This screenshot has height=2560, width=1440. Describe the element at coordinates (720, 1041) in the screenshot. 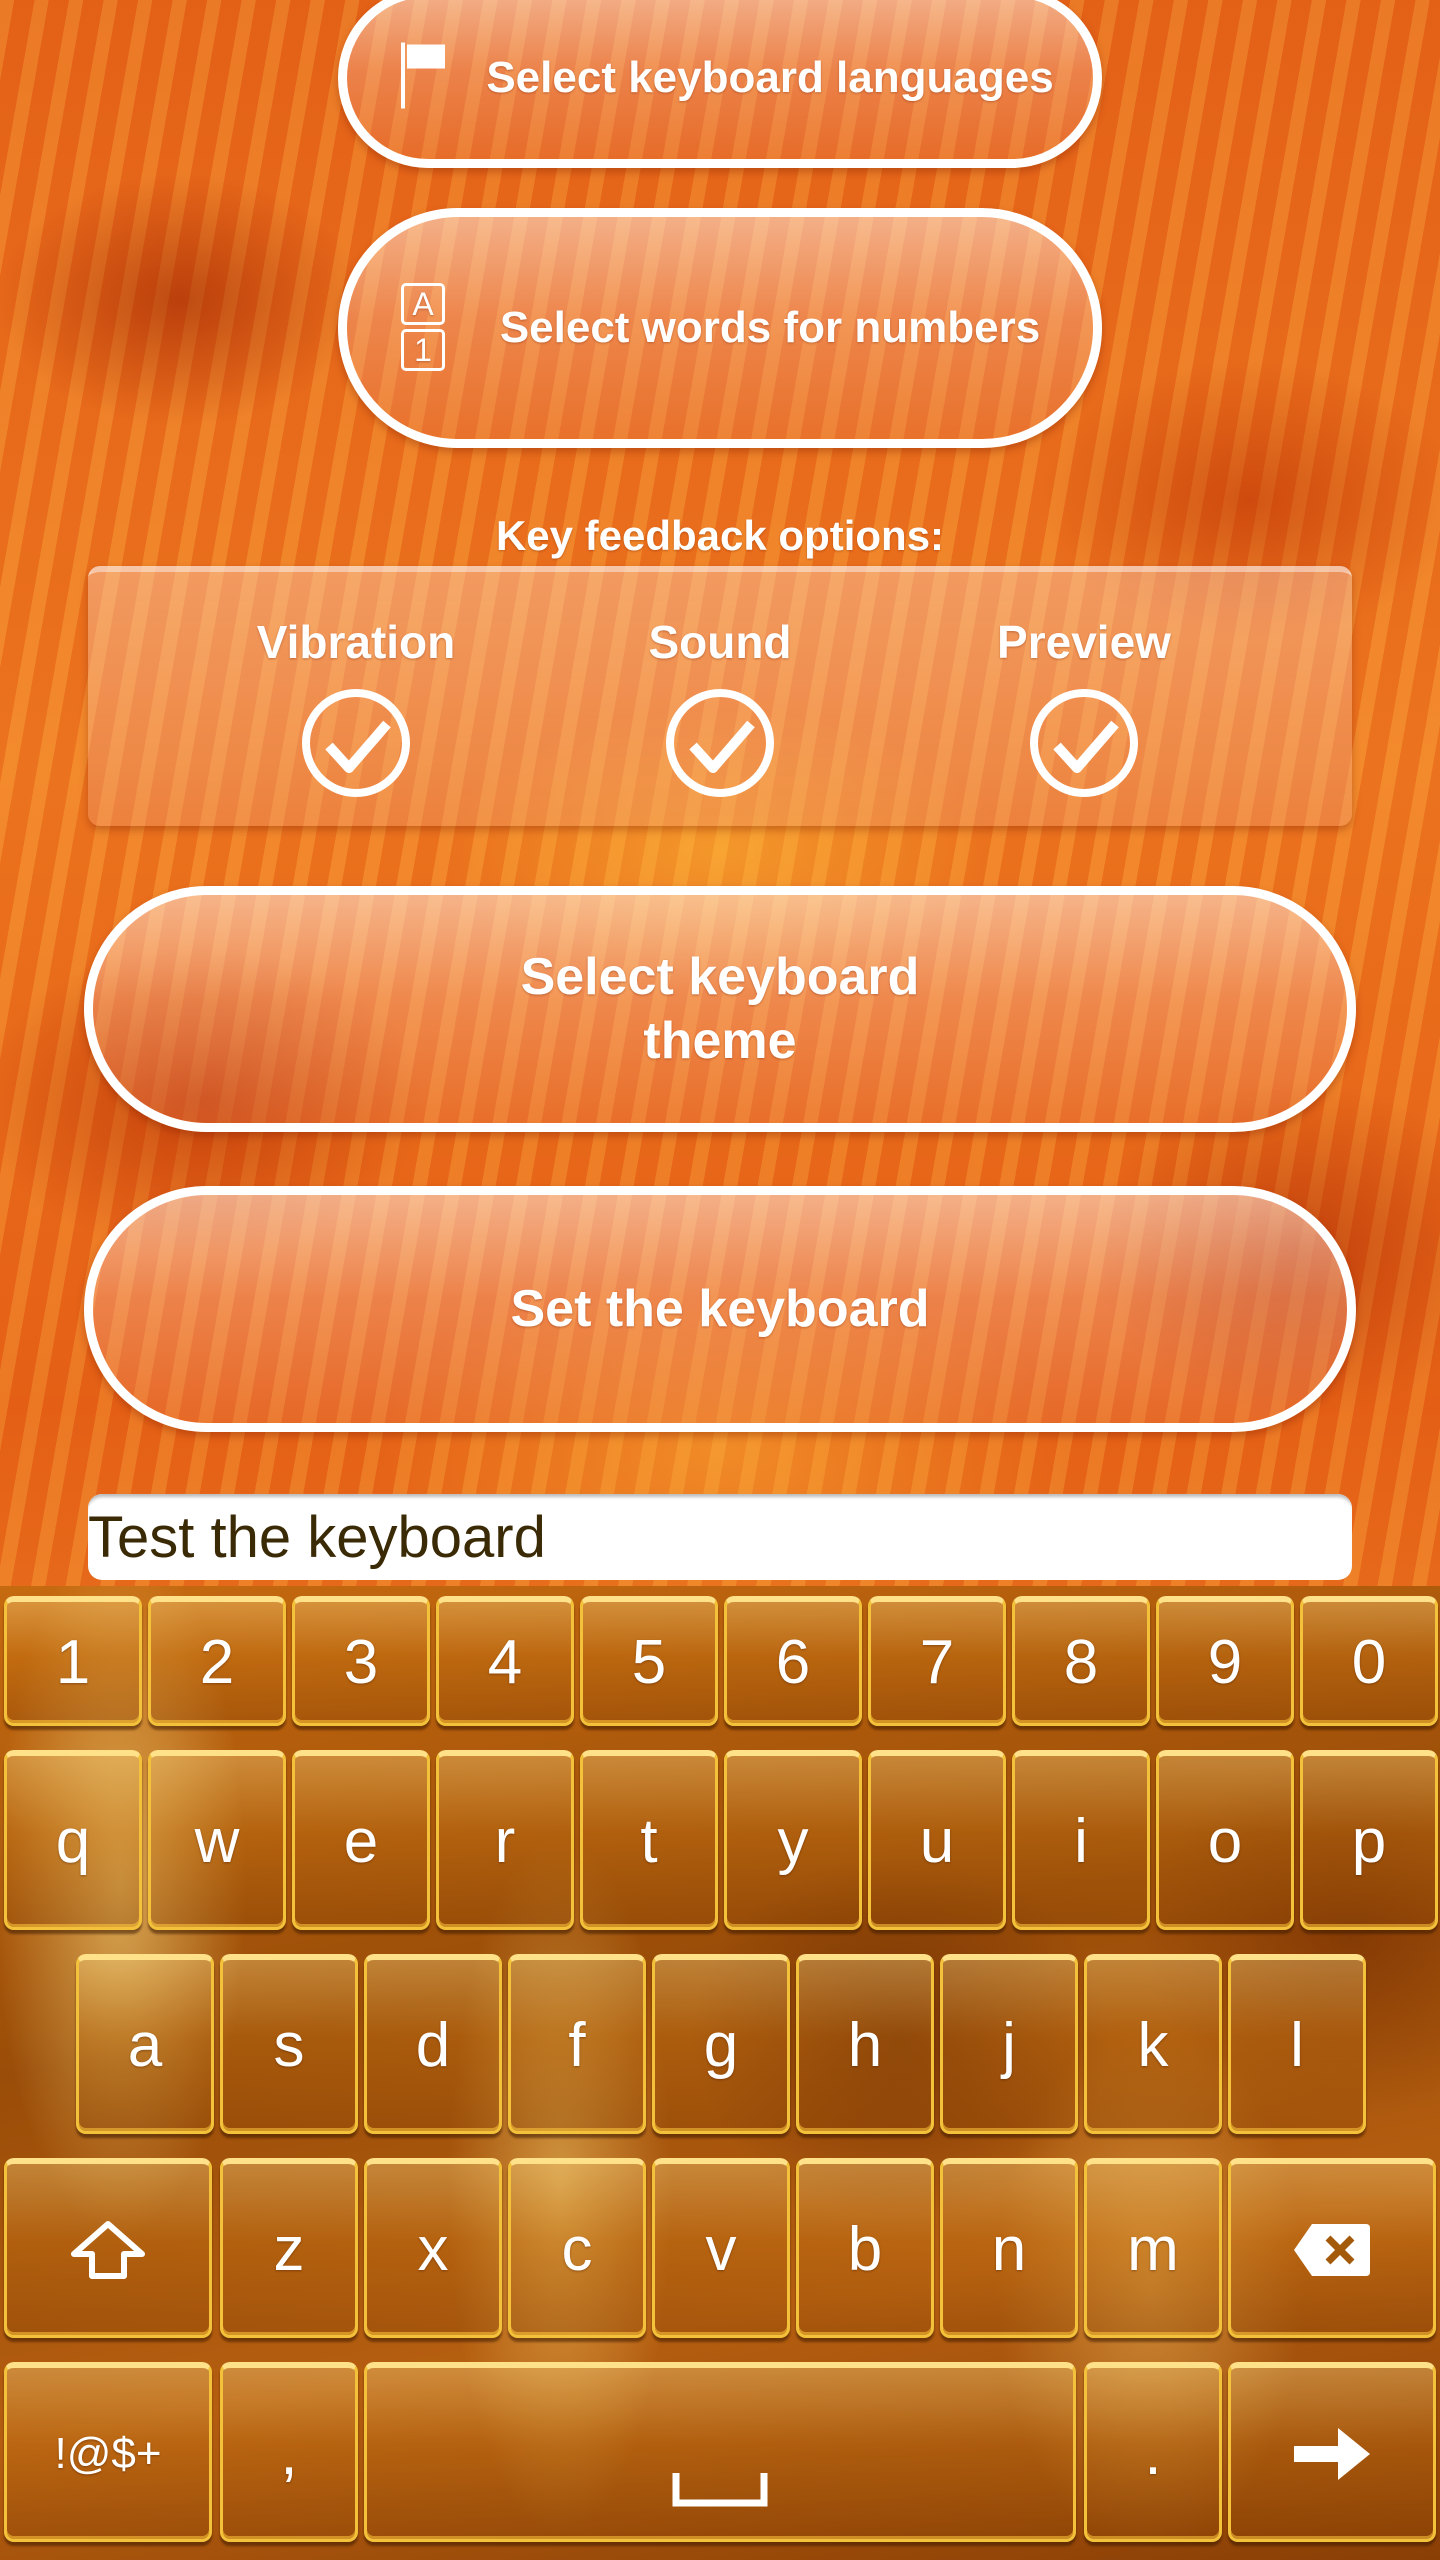

I see `theme-label-line2: theme` at that location.